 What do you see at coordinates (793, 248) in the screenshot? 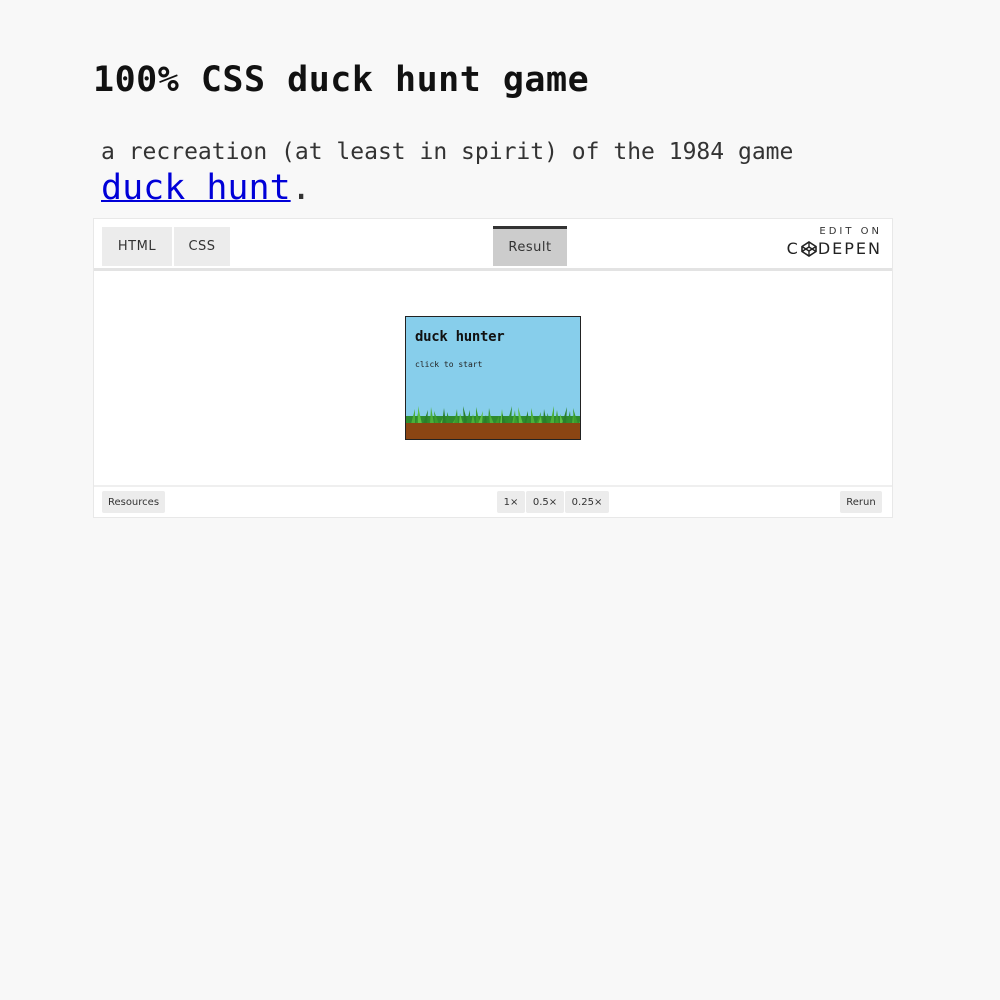
I see `codepen-logo-left: C` at bounding box center [793, 248].